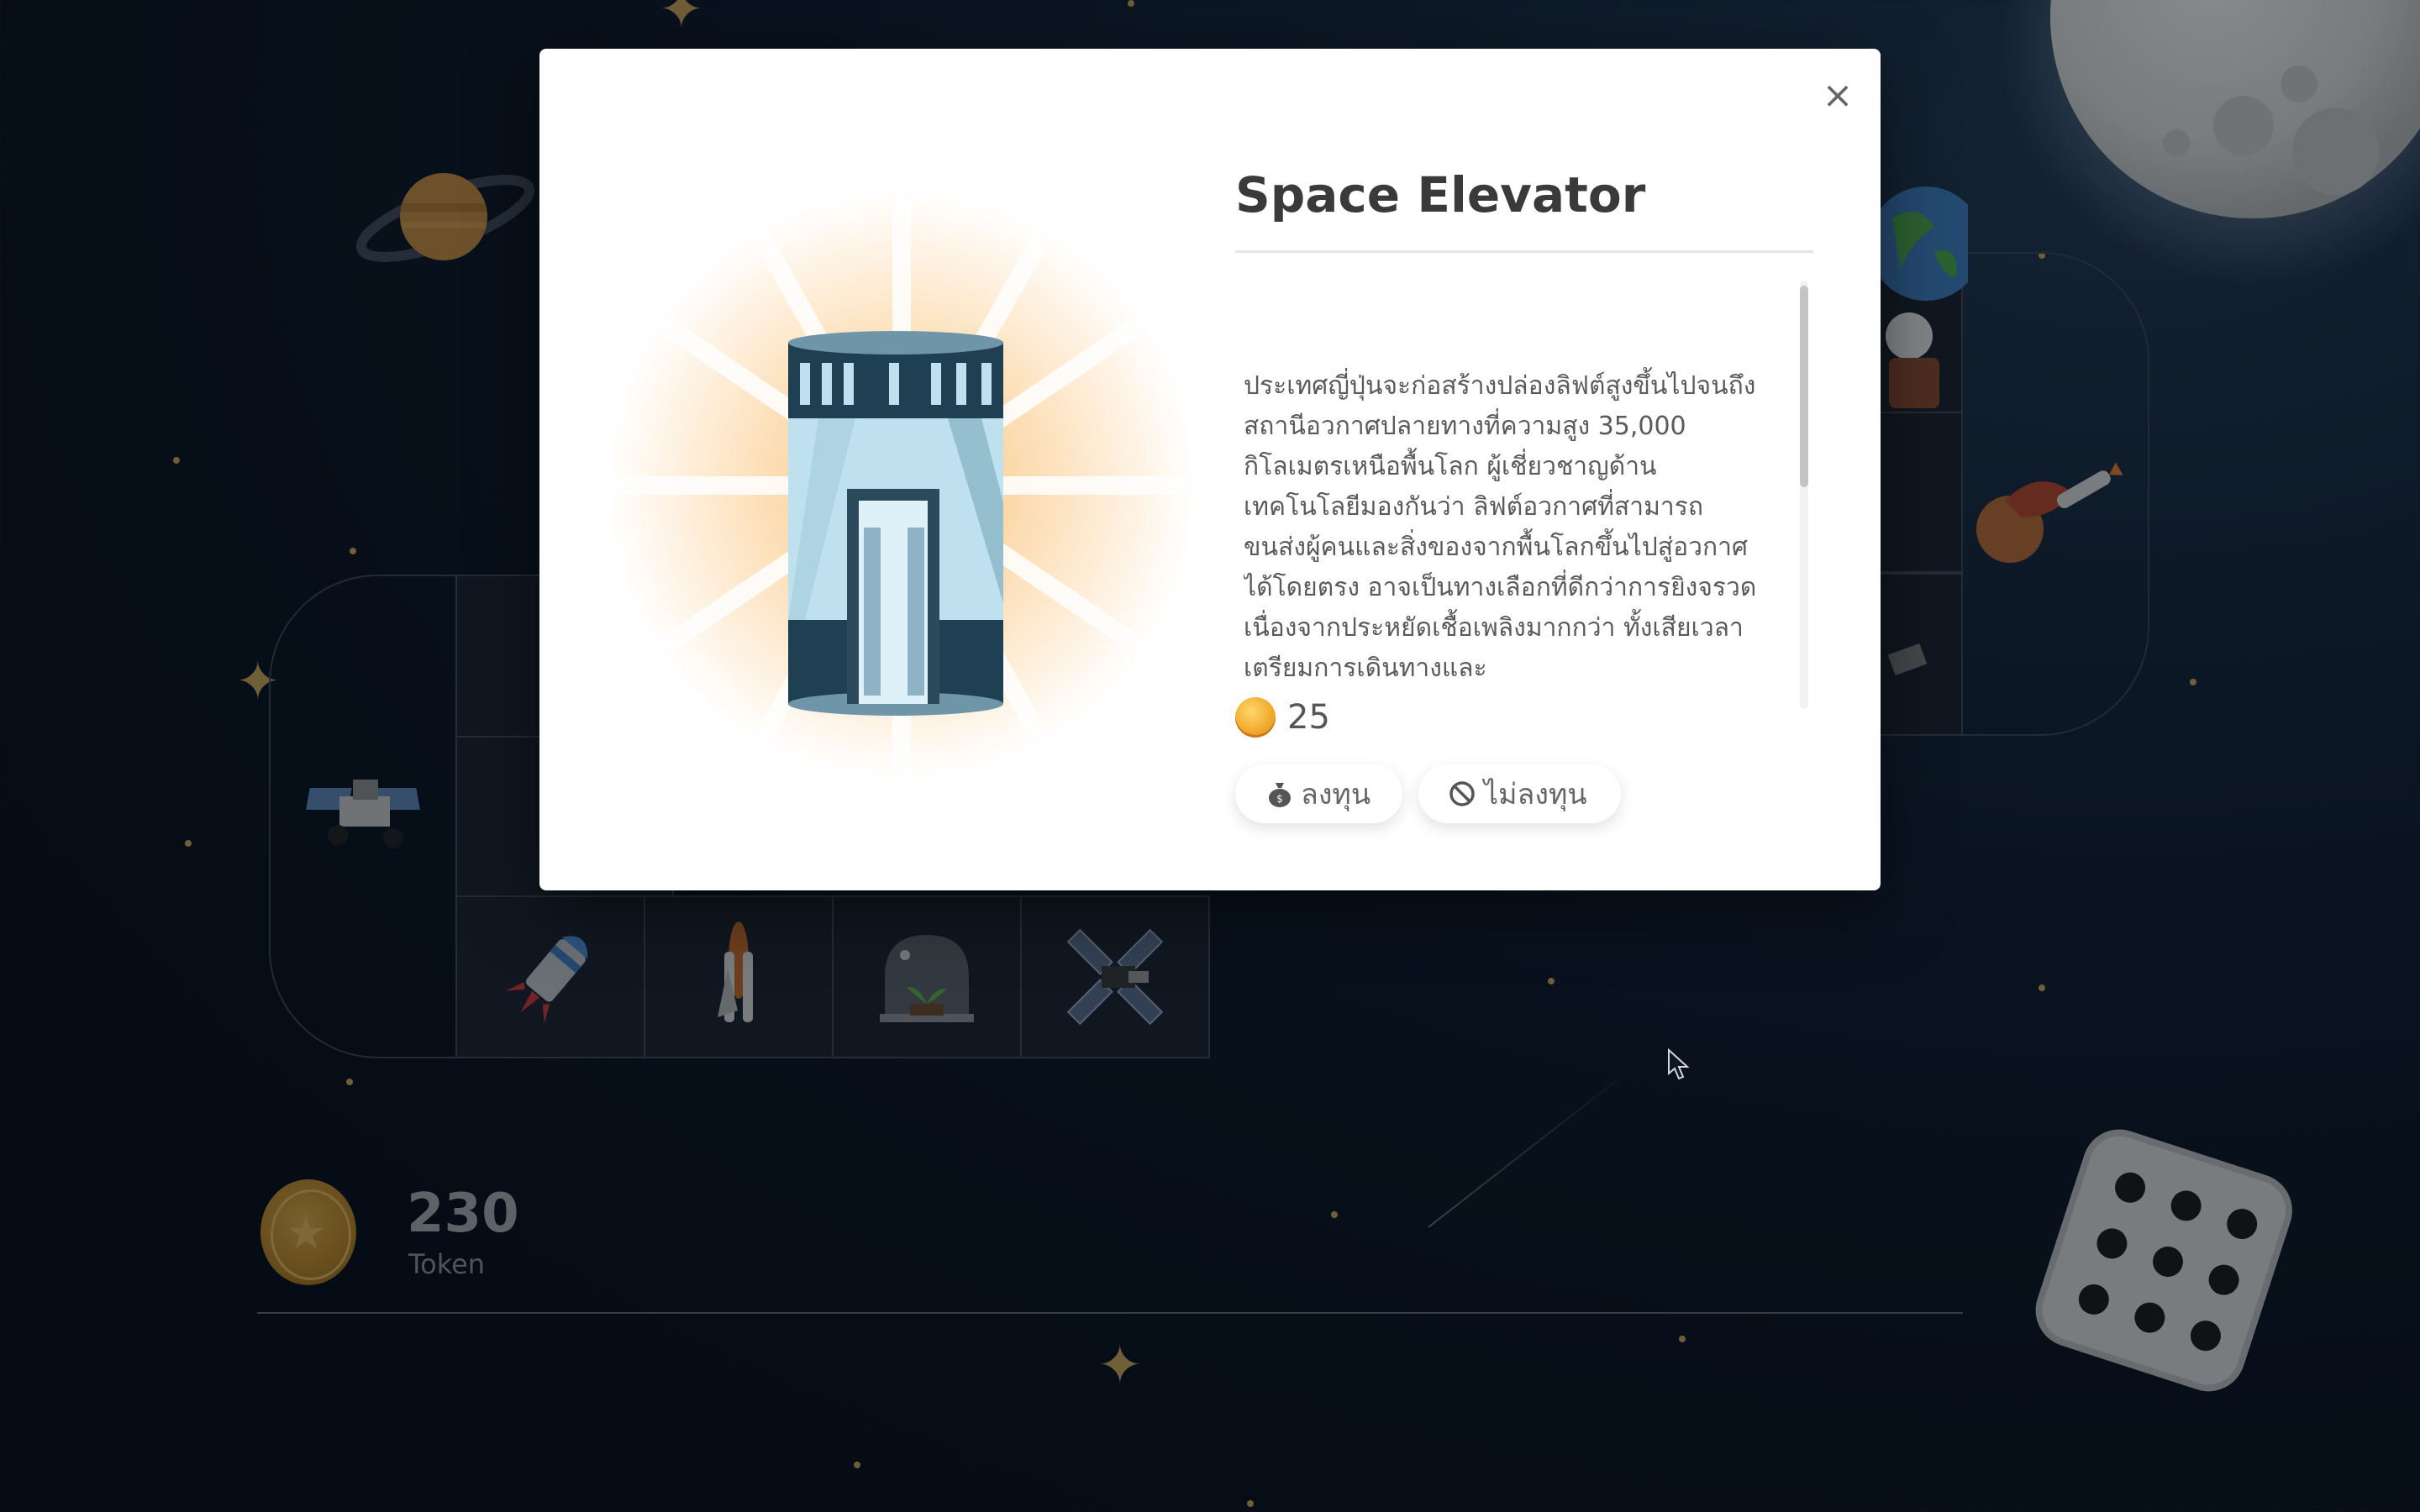 The width and height of the screenshot is (2420, 1512). I want to click on decline-button: ไม่ลงทุน, so click(1519, 793).